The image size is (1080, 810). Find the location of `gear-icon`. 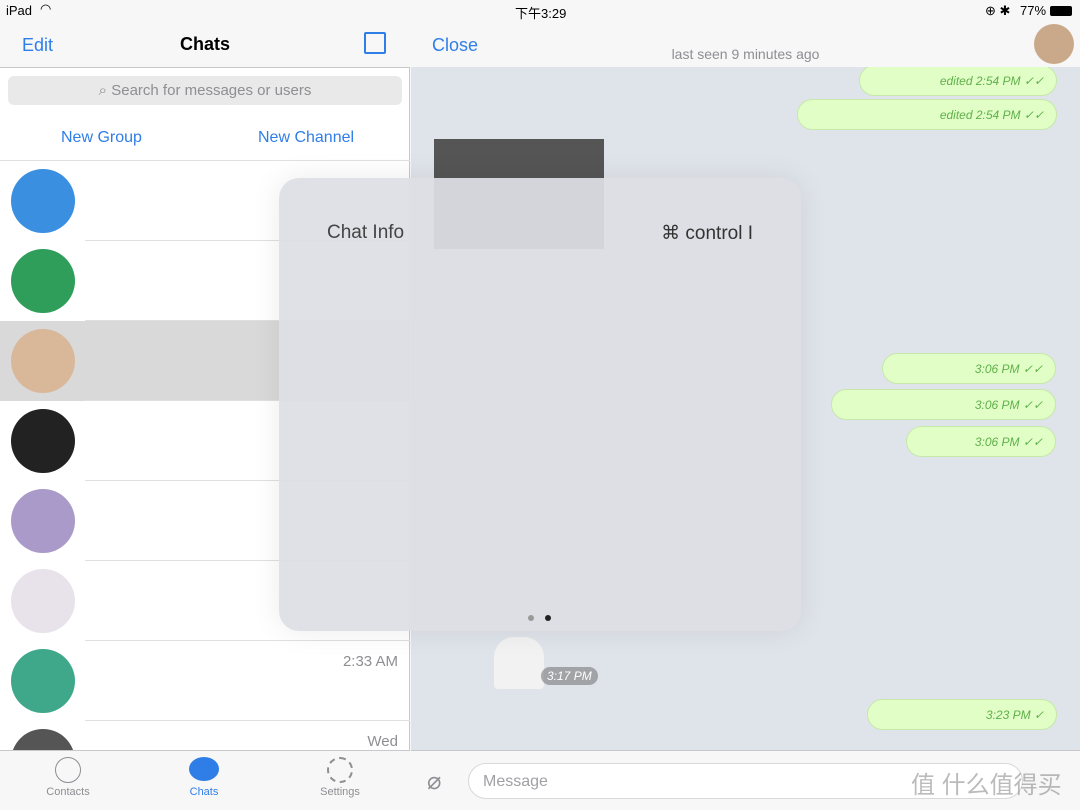

gear-icon is located at coordinates (340, 770).